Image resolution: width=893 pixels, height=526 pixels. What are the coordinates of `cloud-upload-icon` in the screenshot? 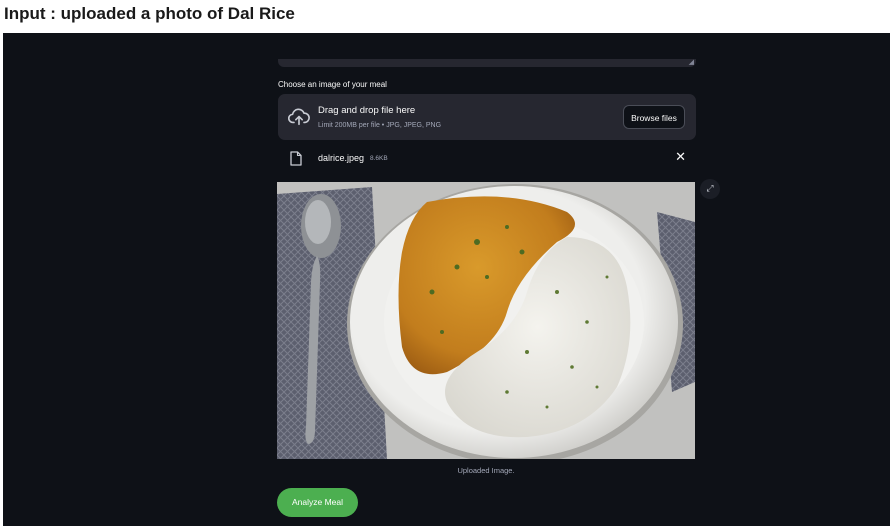 It's located at (299, 117).